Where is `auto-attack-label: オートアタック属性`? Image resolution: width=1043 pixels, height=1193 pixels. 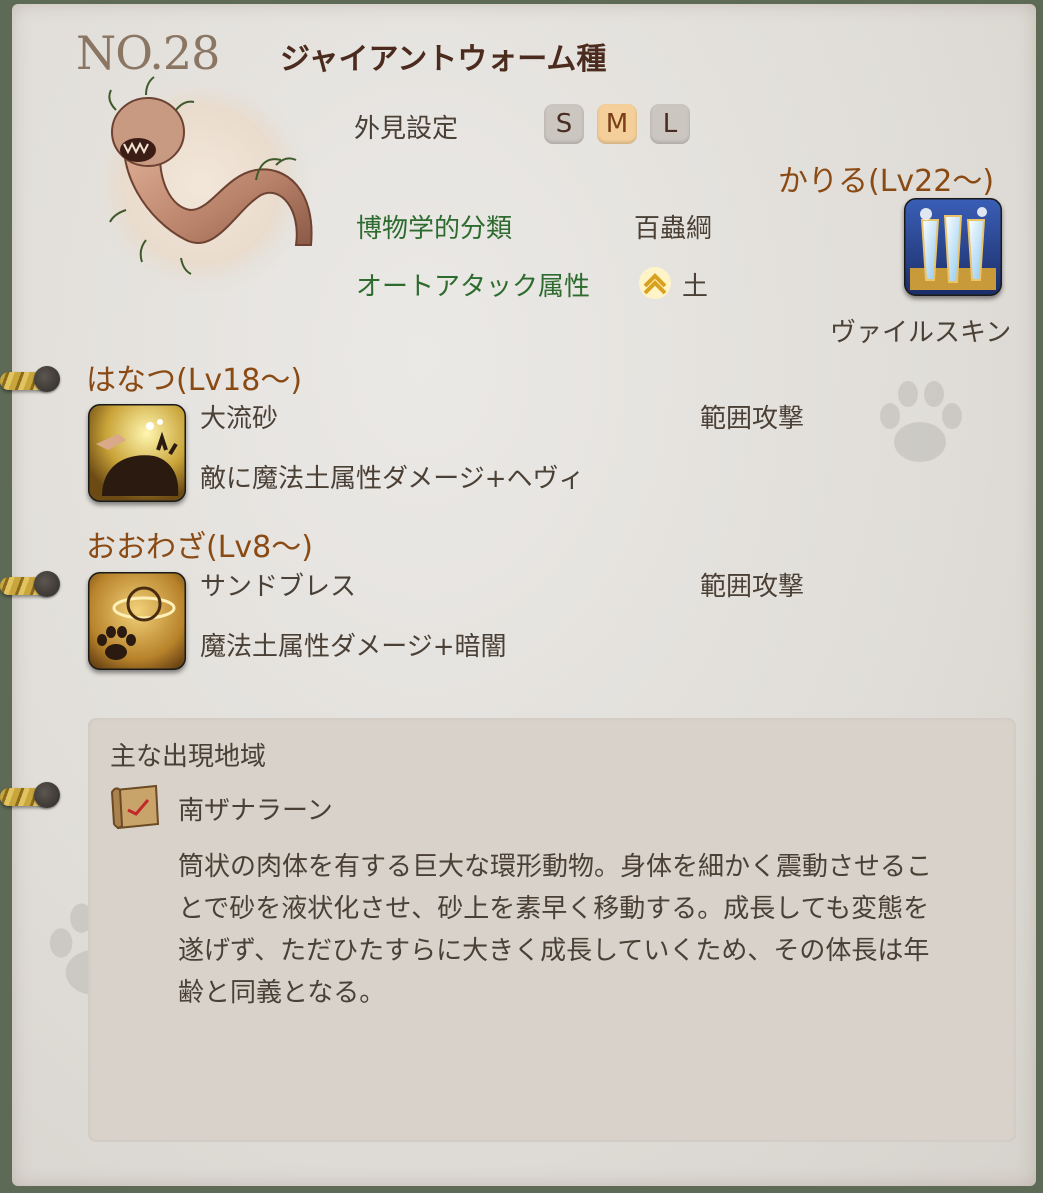
auto-attack-label: オートアタック属性 is located at coordinates (473, 287).